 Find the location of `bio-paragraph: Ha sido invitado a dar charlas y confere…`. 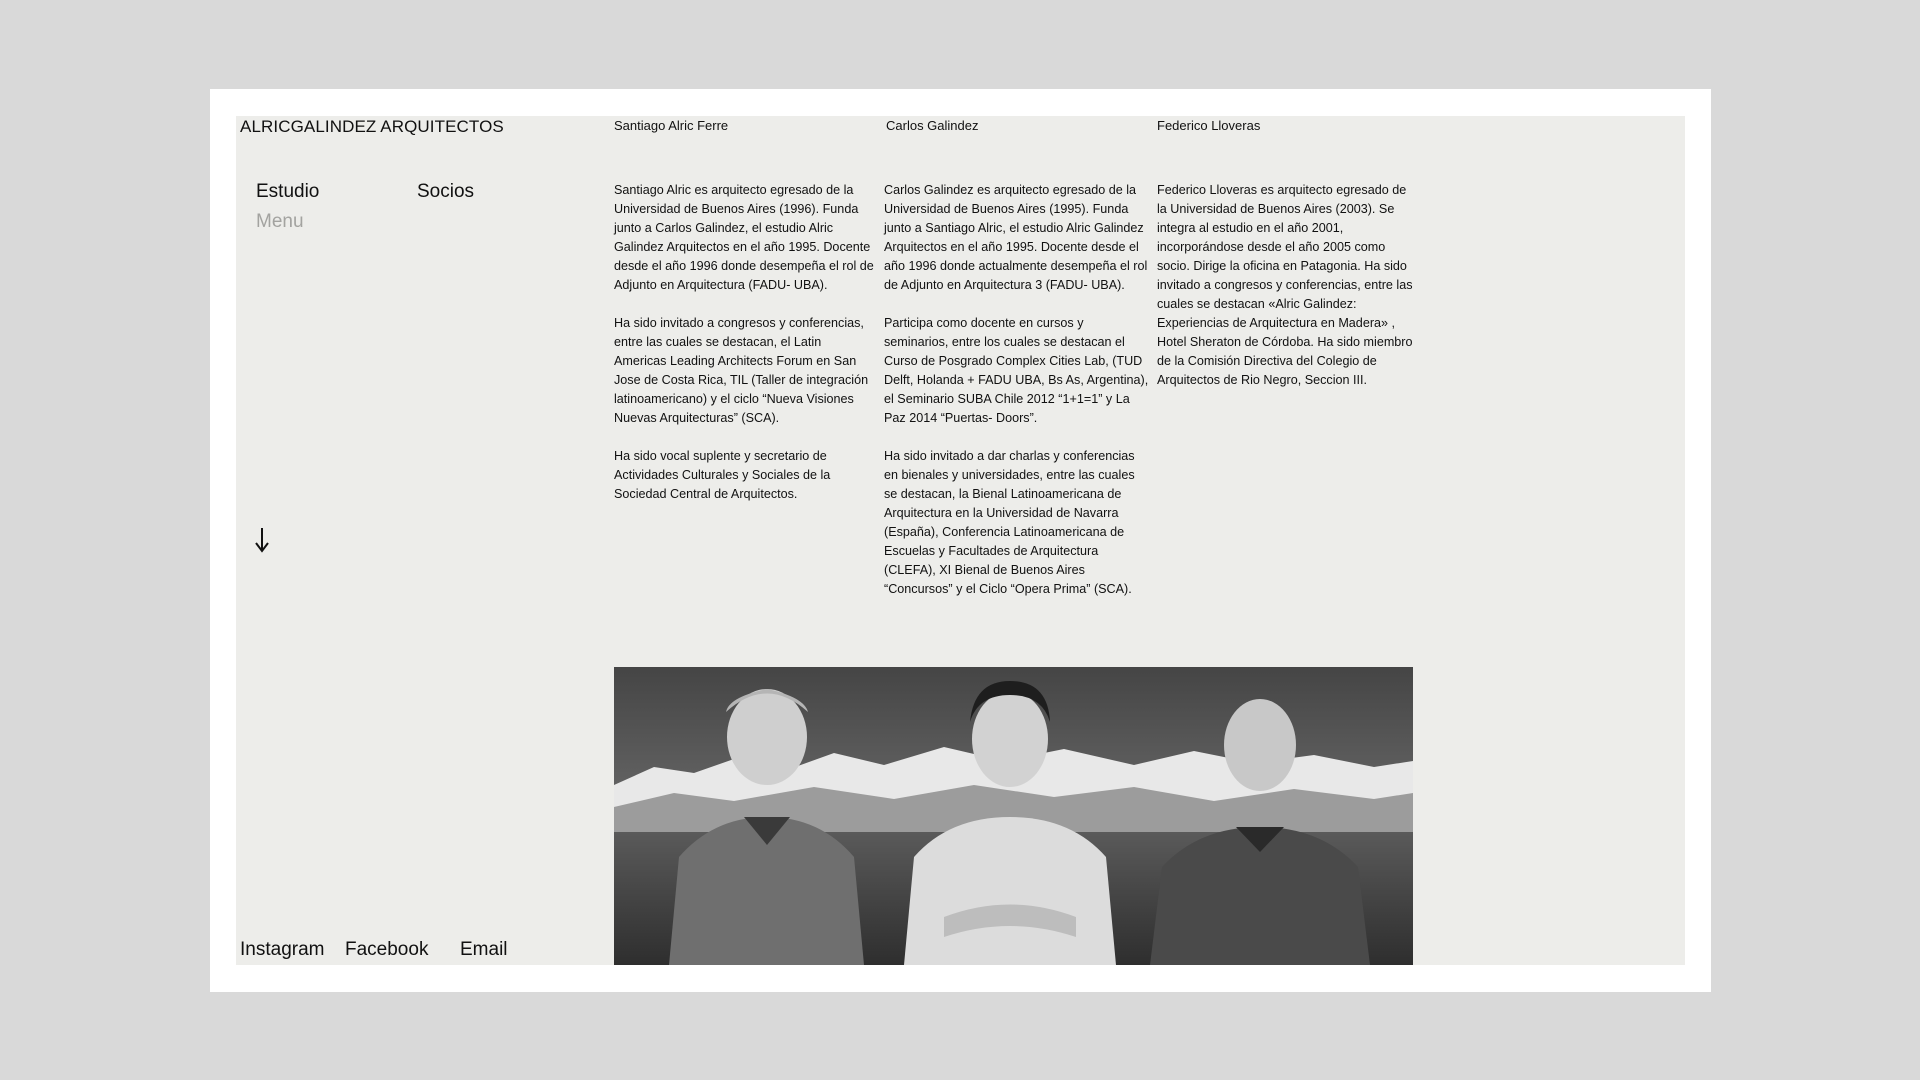

bio-paragraph: Ha sido invitado a dar charlas y confere… is located at coordinates (1009, 522).